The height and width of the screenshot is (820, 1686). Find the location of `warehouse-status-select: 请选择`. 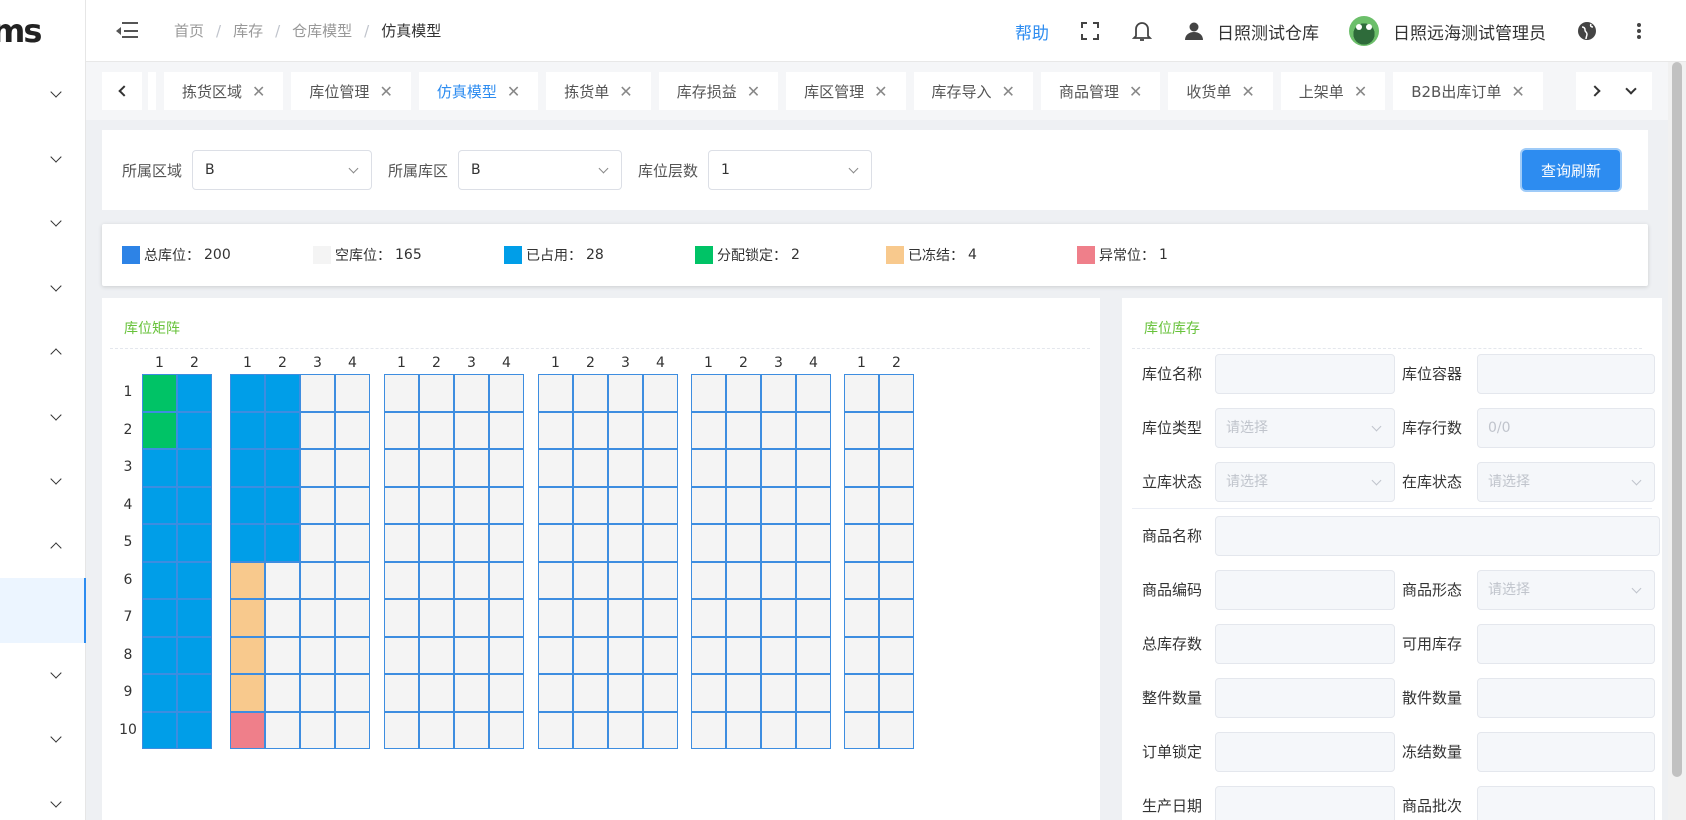

warehouse-status-select: 请选择 is located at coordinates (1305, 482).